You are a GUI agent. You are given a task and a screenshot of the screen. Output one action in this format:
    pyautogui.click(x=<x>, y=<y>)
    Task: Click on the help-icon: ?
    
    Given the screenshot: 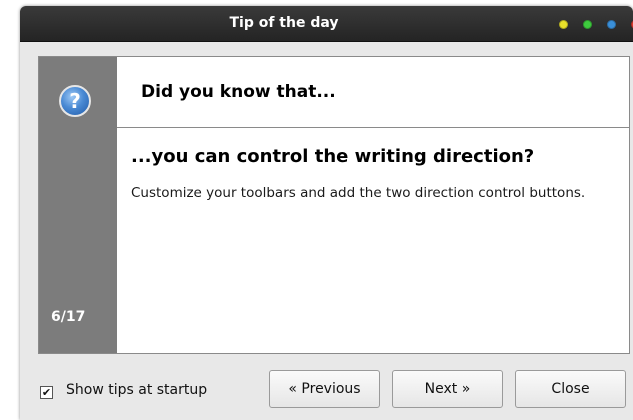 What is the action you would take?
    pyautogui.click(x=75, y=101)
    